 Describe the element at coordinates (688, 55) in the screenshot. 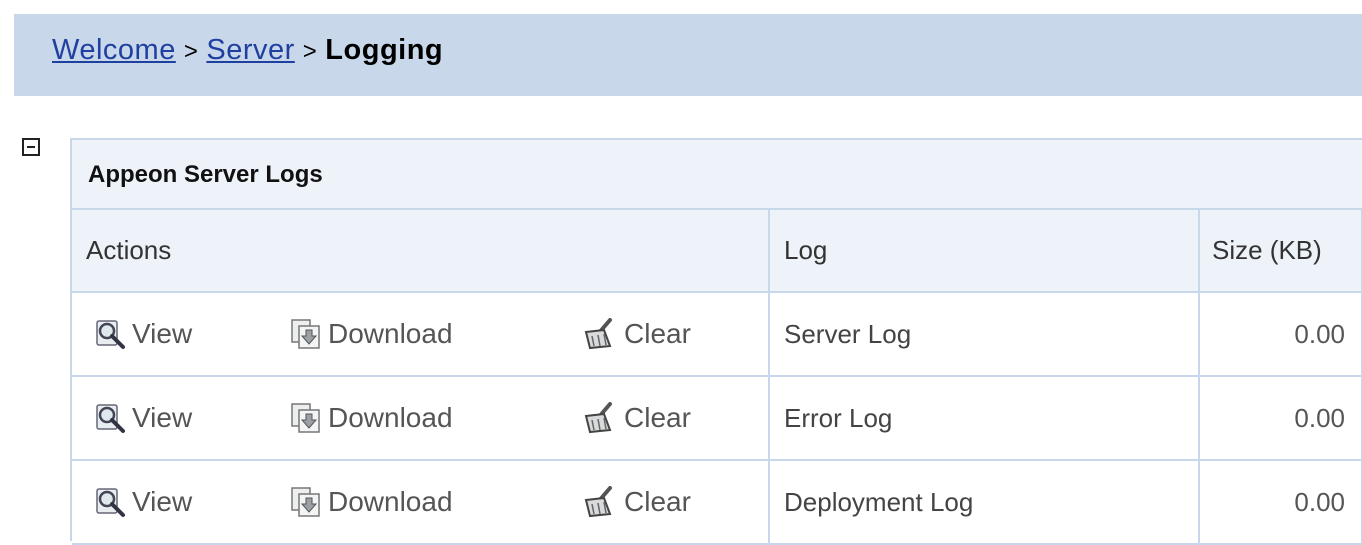

I see `breadcrumb-bar: Welcome > Server > Logging` at that location.